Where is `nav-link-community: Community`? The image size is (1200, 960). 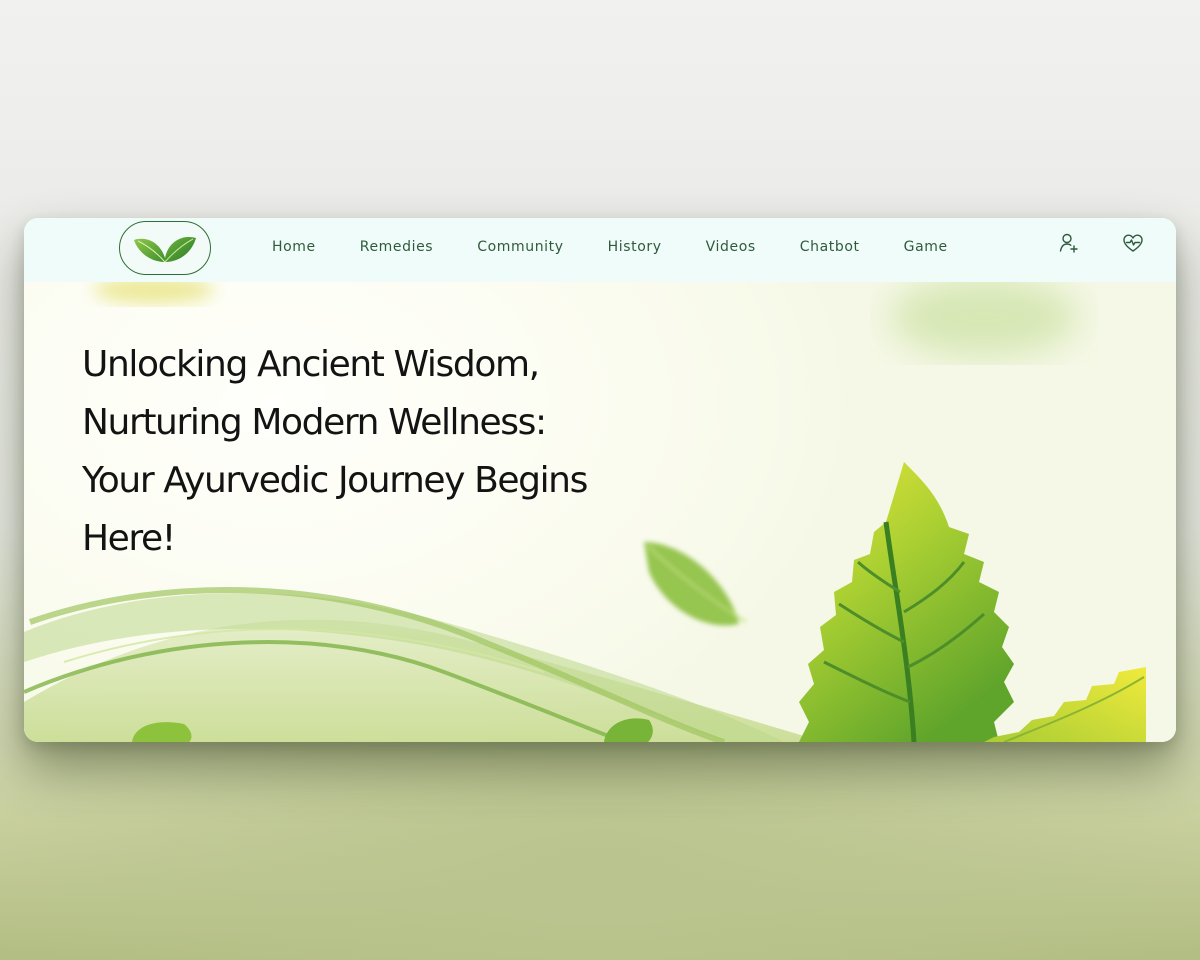
nav-link-community: Community is located at coordinates (520, 247).